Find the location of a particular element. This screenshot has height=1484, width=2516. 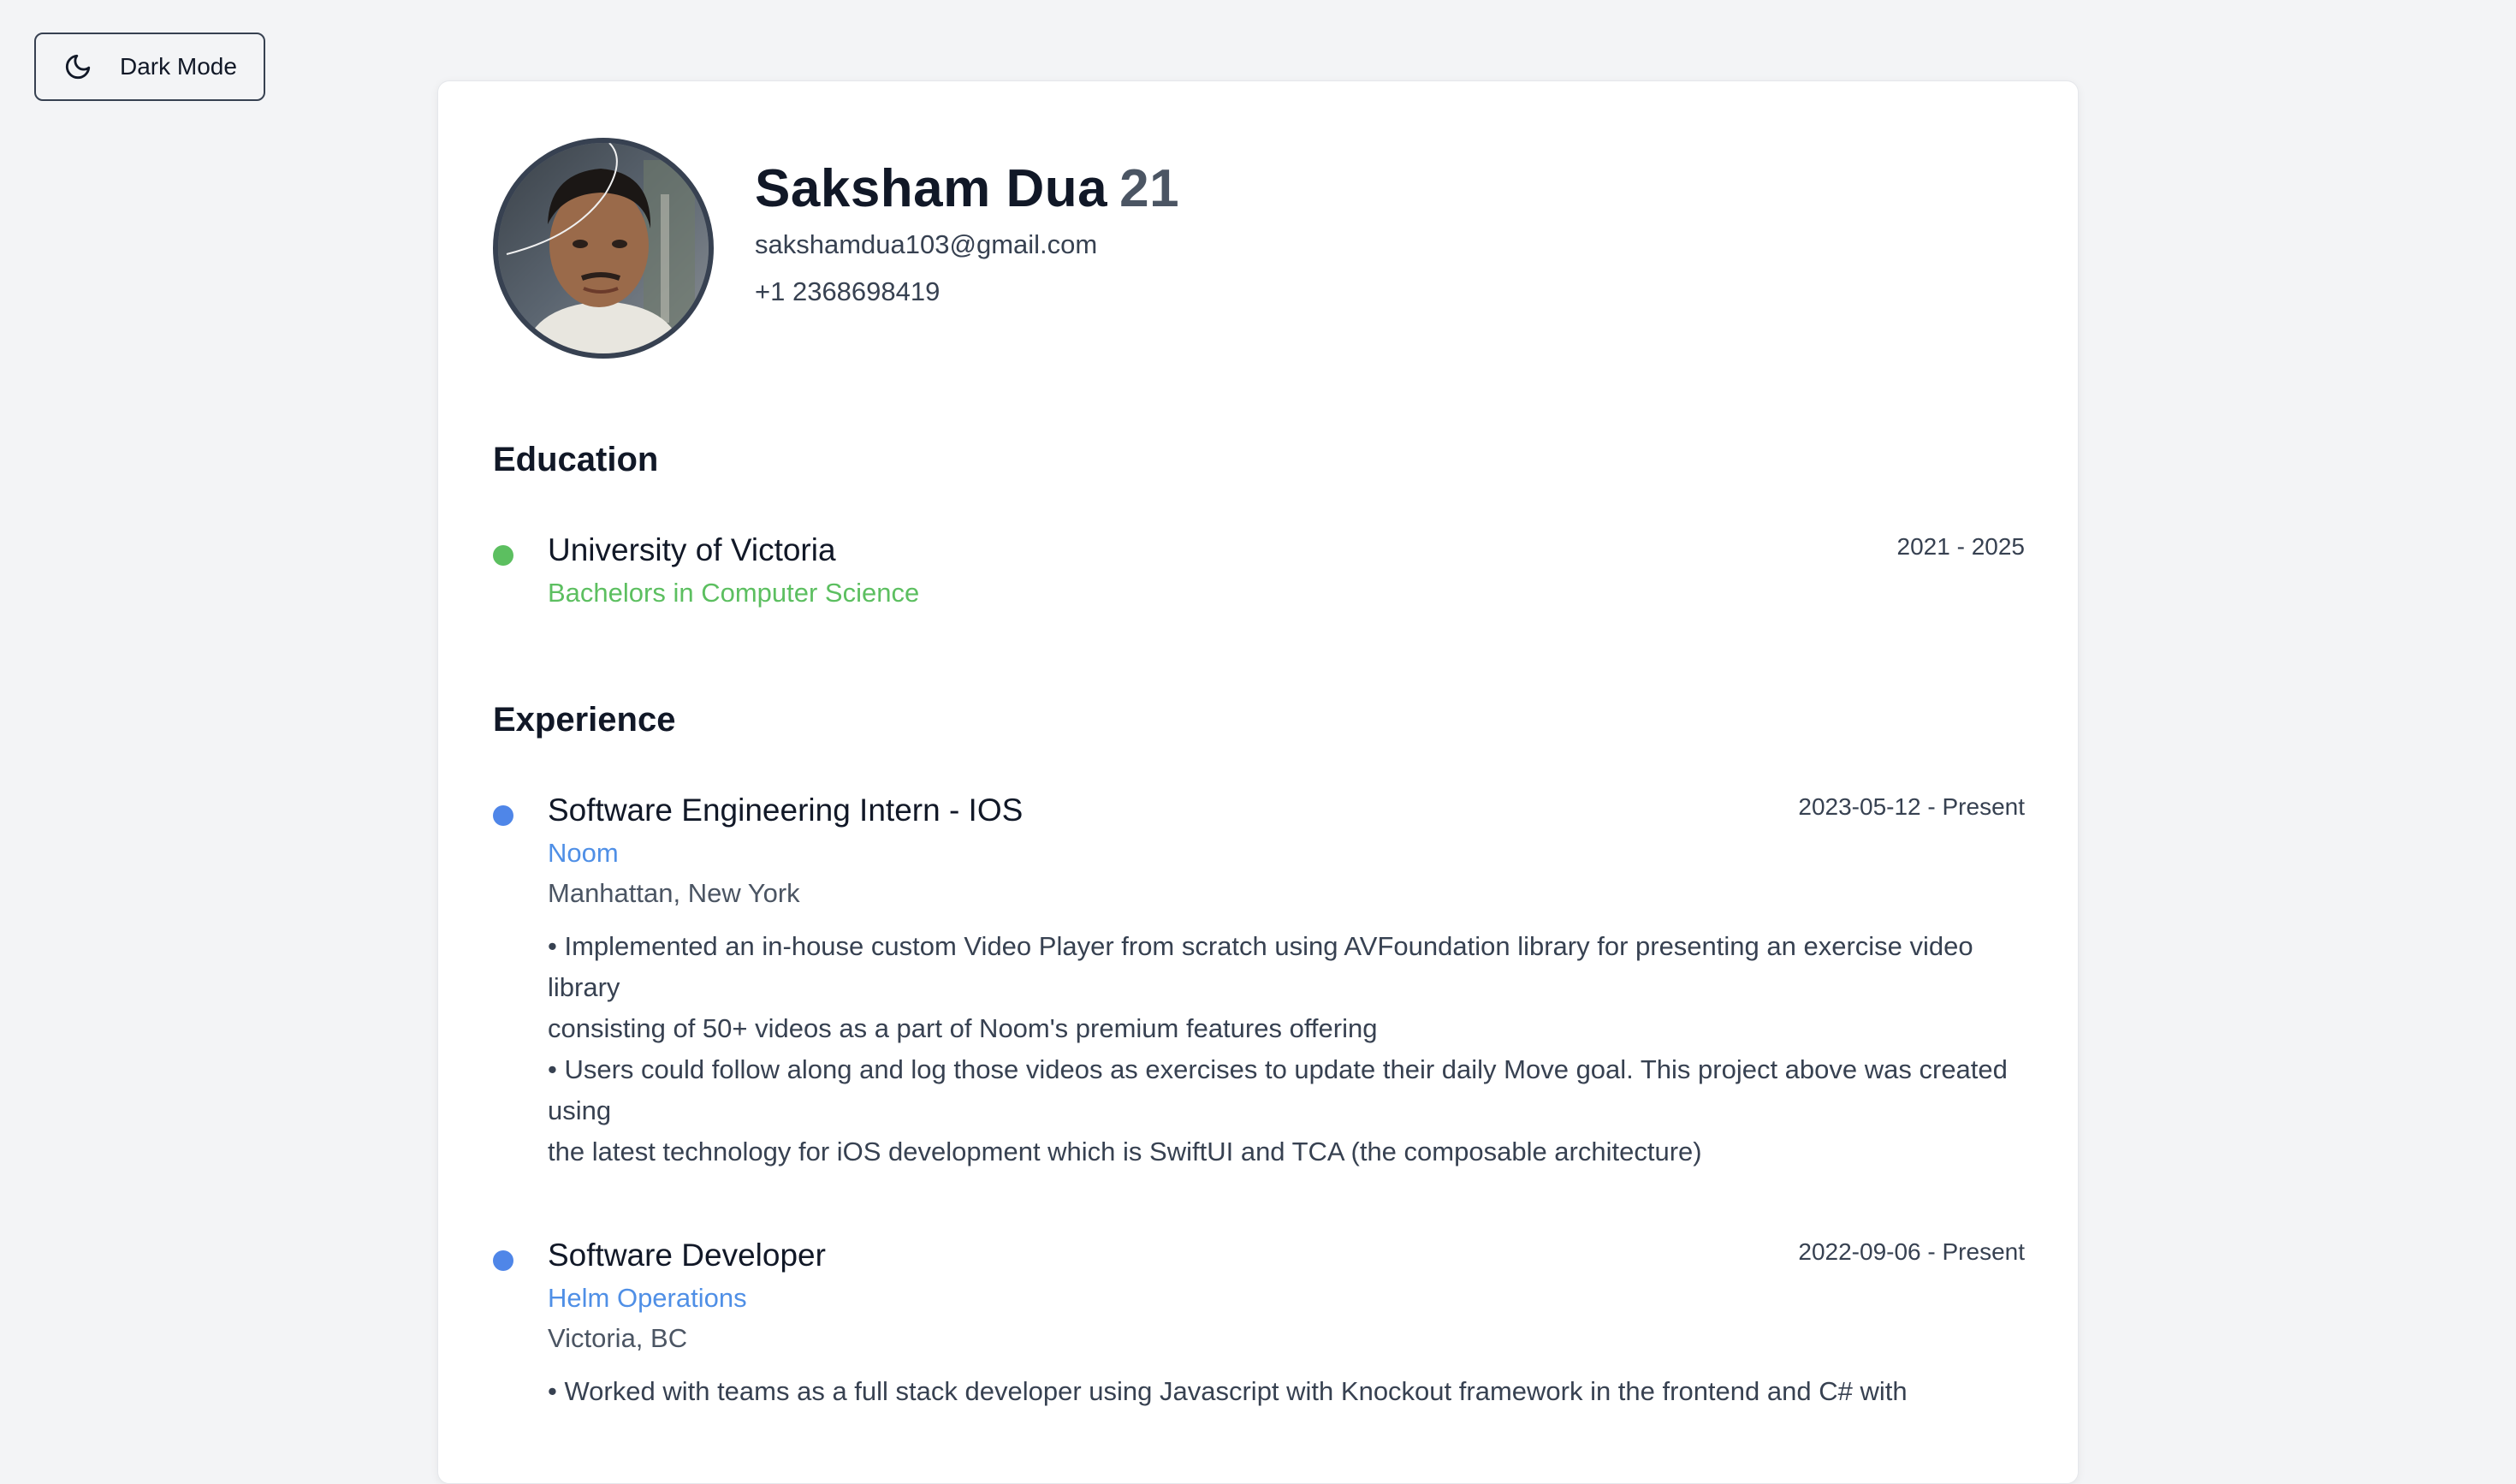

experience-location: Manhattan, New York is located at coordinates (674, 893).